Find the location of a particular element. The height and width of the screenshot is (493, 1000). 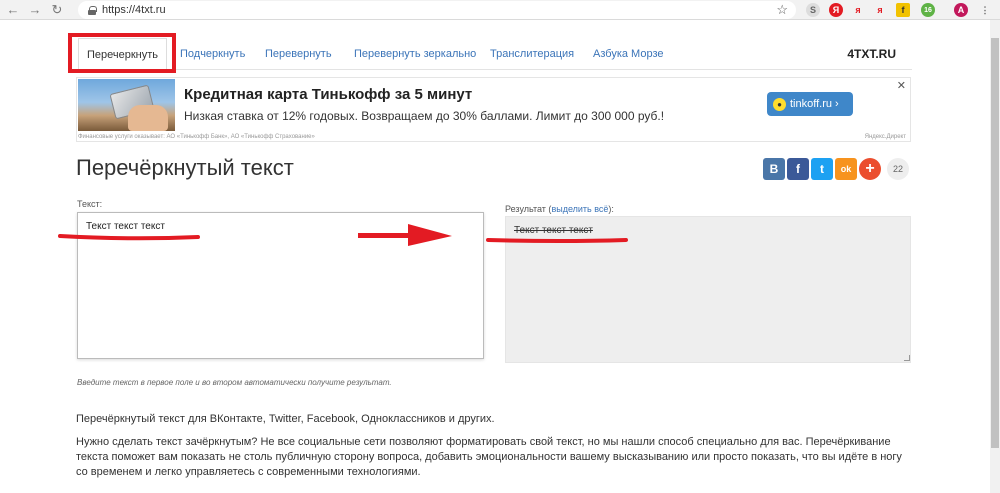

tinkoff-logo-icon: ● is located at coordinates (779, 104).